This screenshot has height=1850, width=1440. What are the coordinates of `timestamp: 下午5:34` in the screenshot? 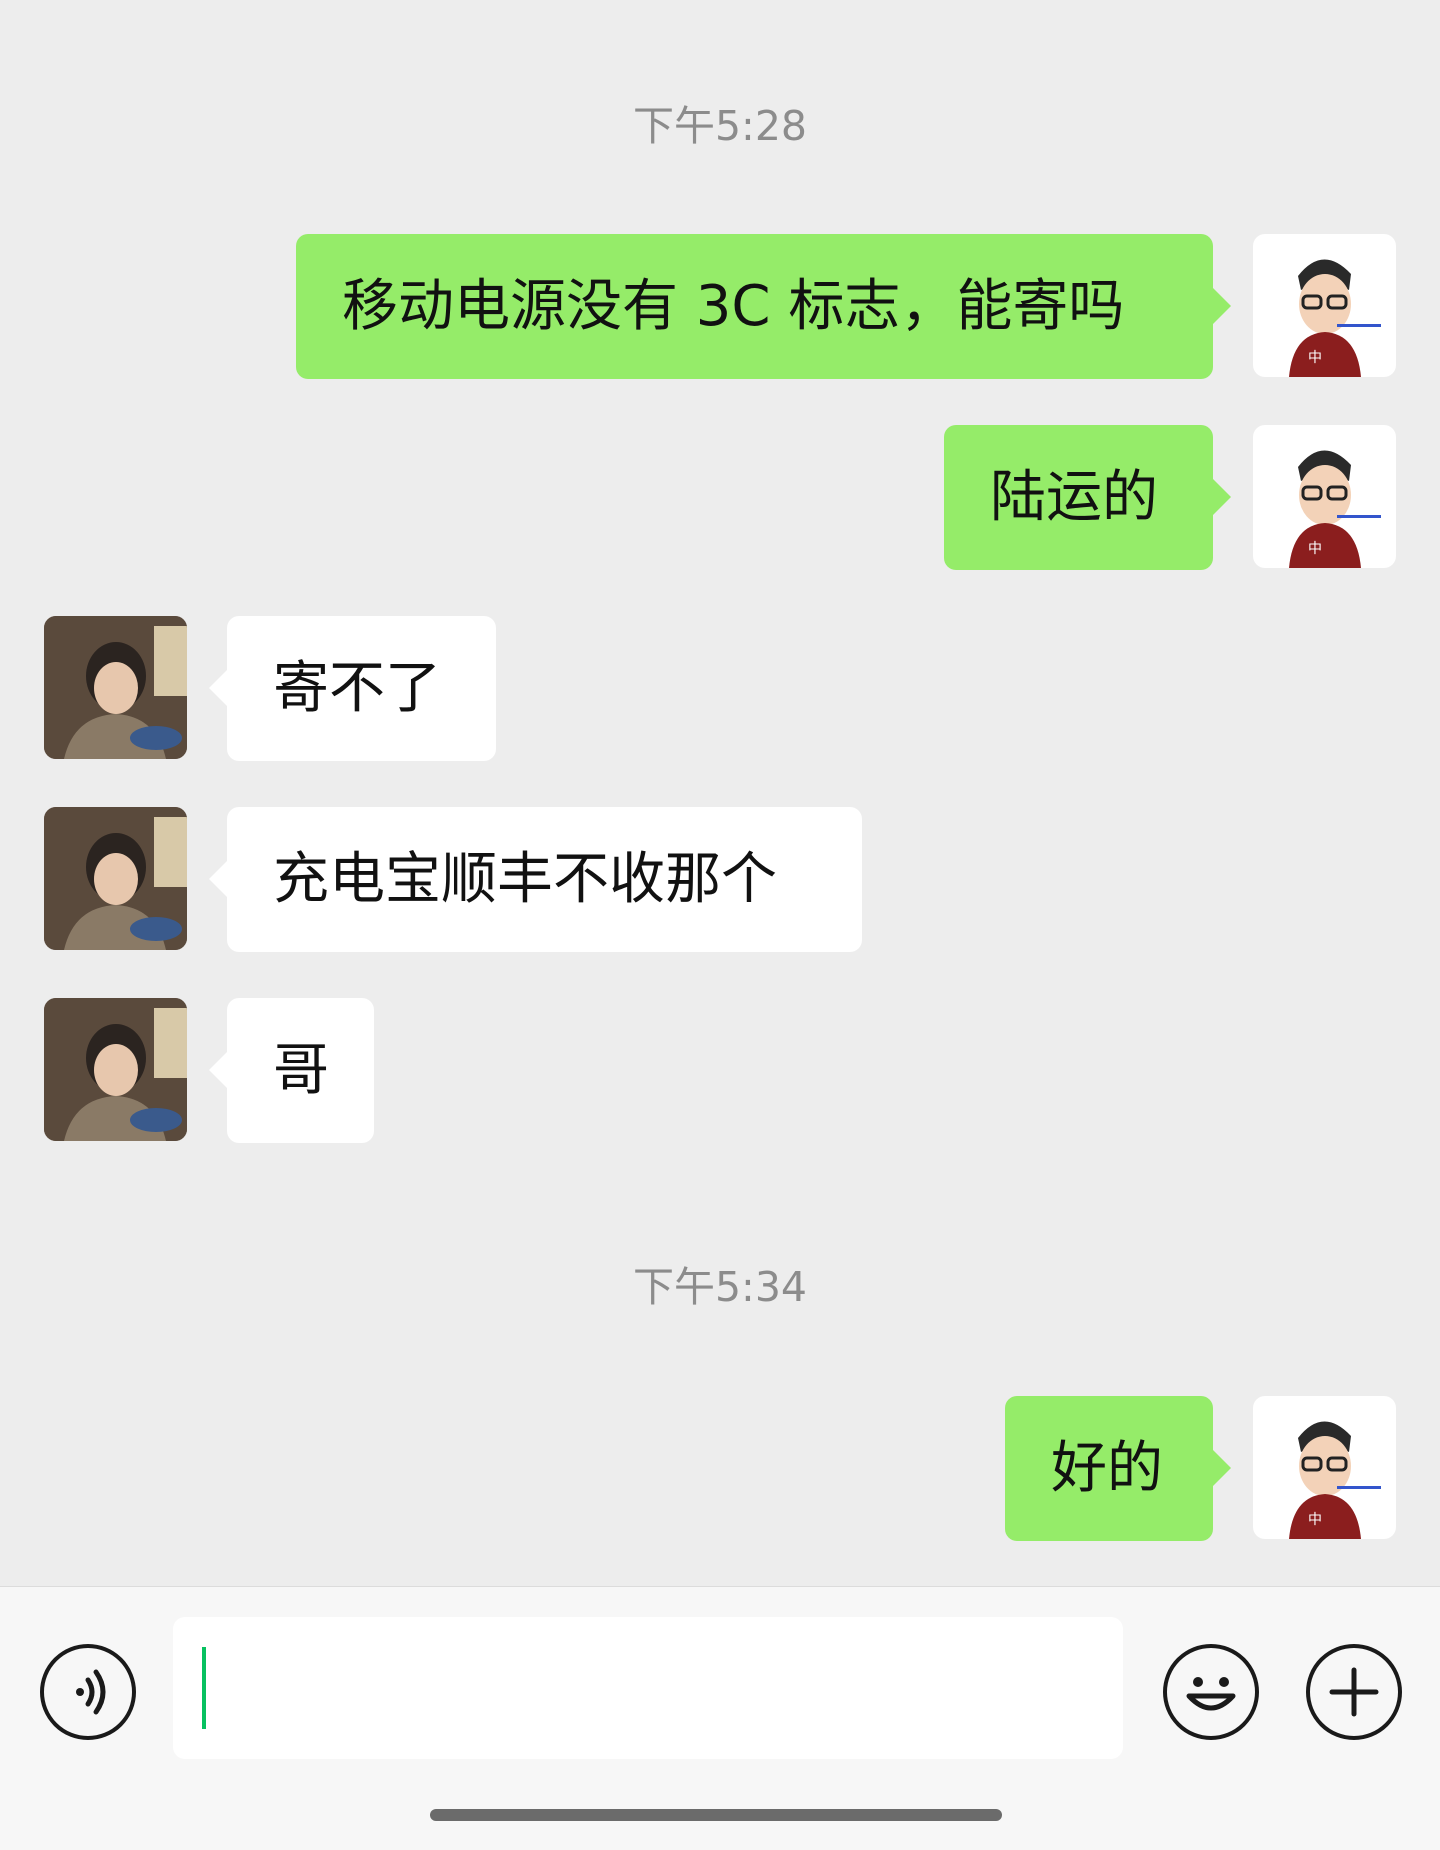 It's located at (720, 1287).